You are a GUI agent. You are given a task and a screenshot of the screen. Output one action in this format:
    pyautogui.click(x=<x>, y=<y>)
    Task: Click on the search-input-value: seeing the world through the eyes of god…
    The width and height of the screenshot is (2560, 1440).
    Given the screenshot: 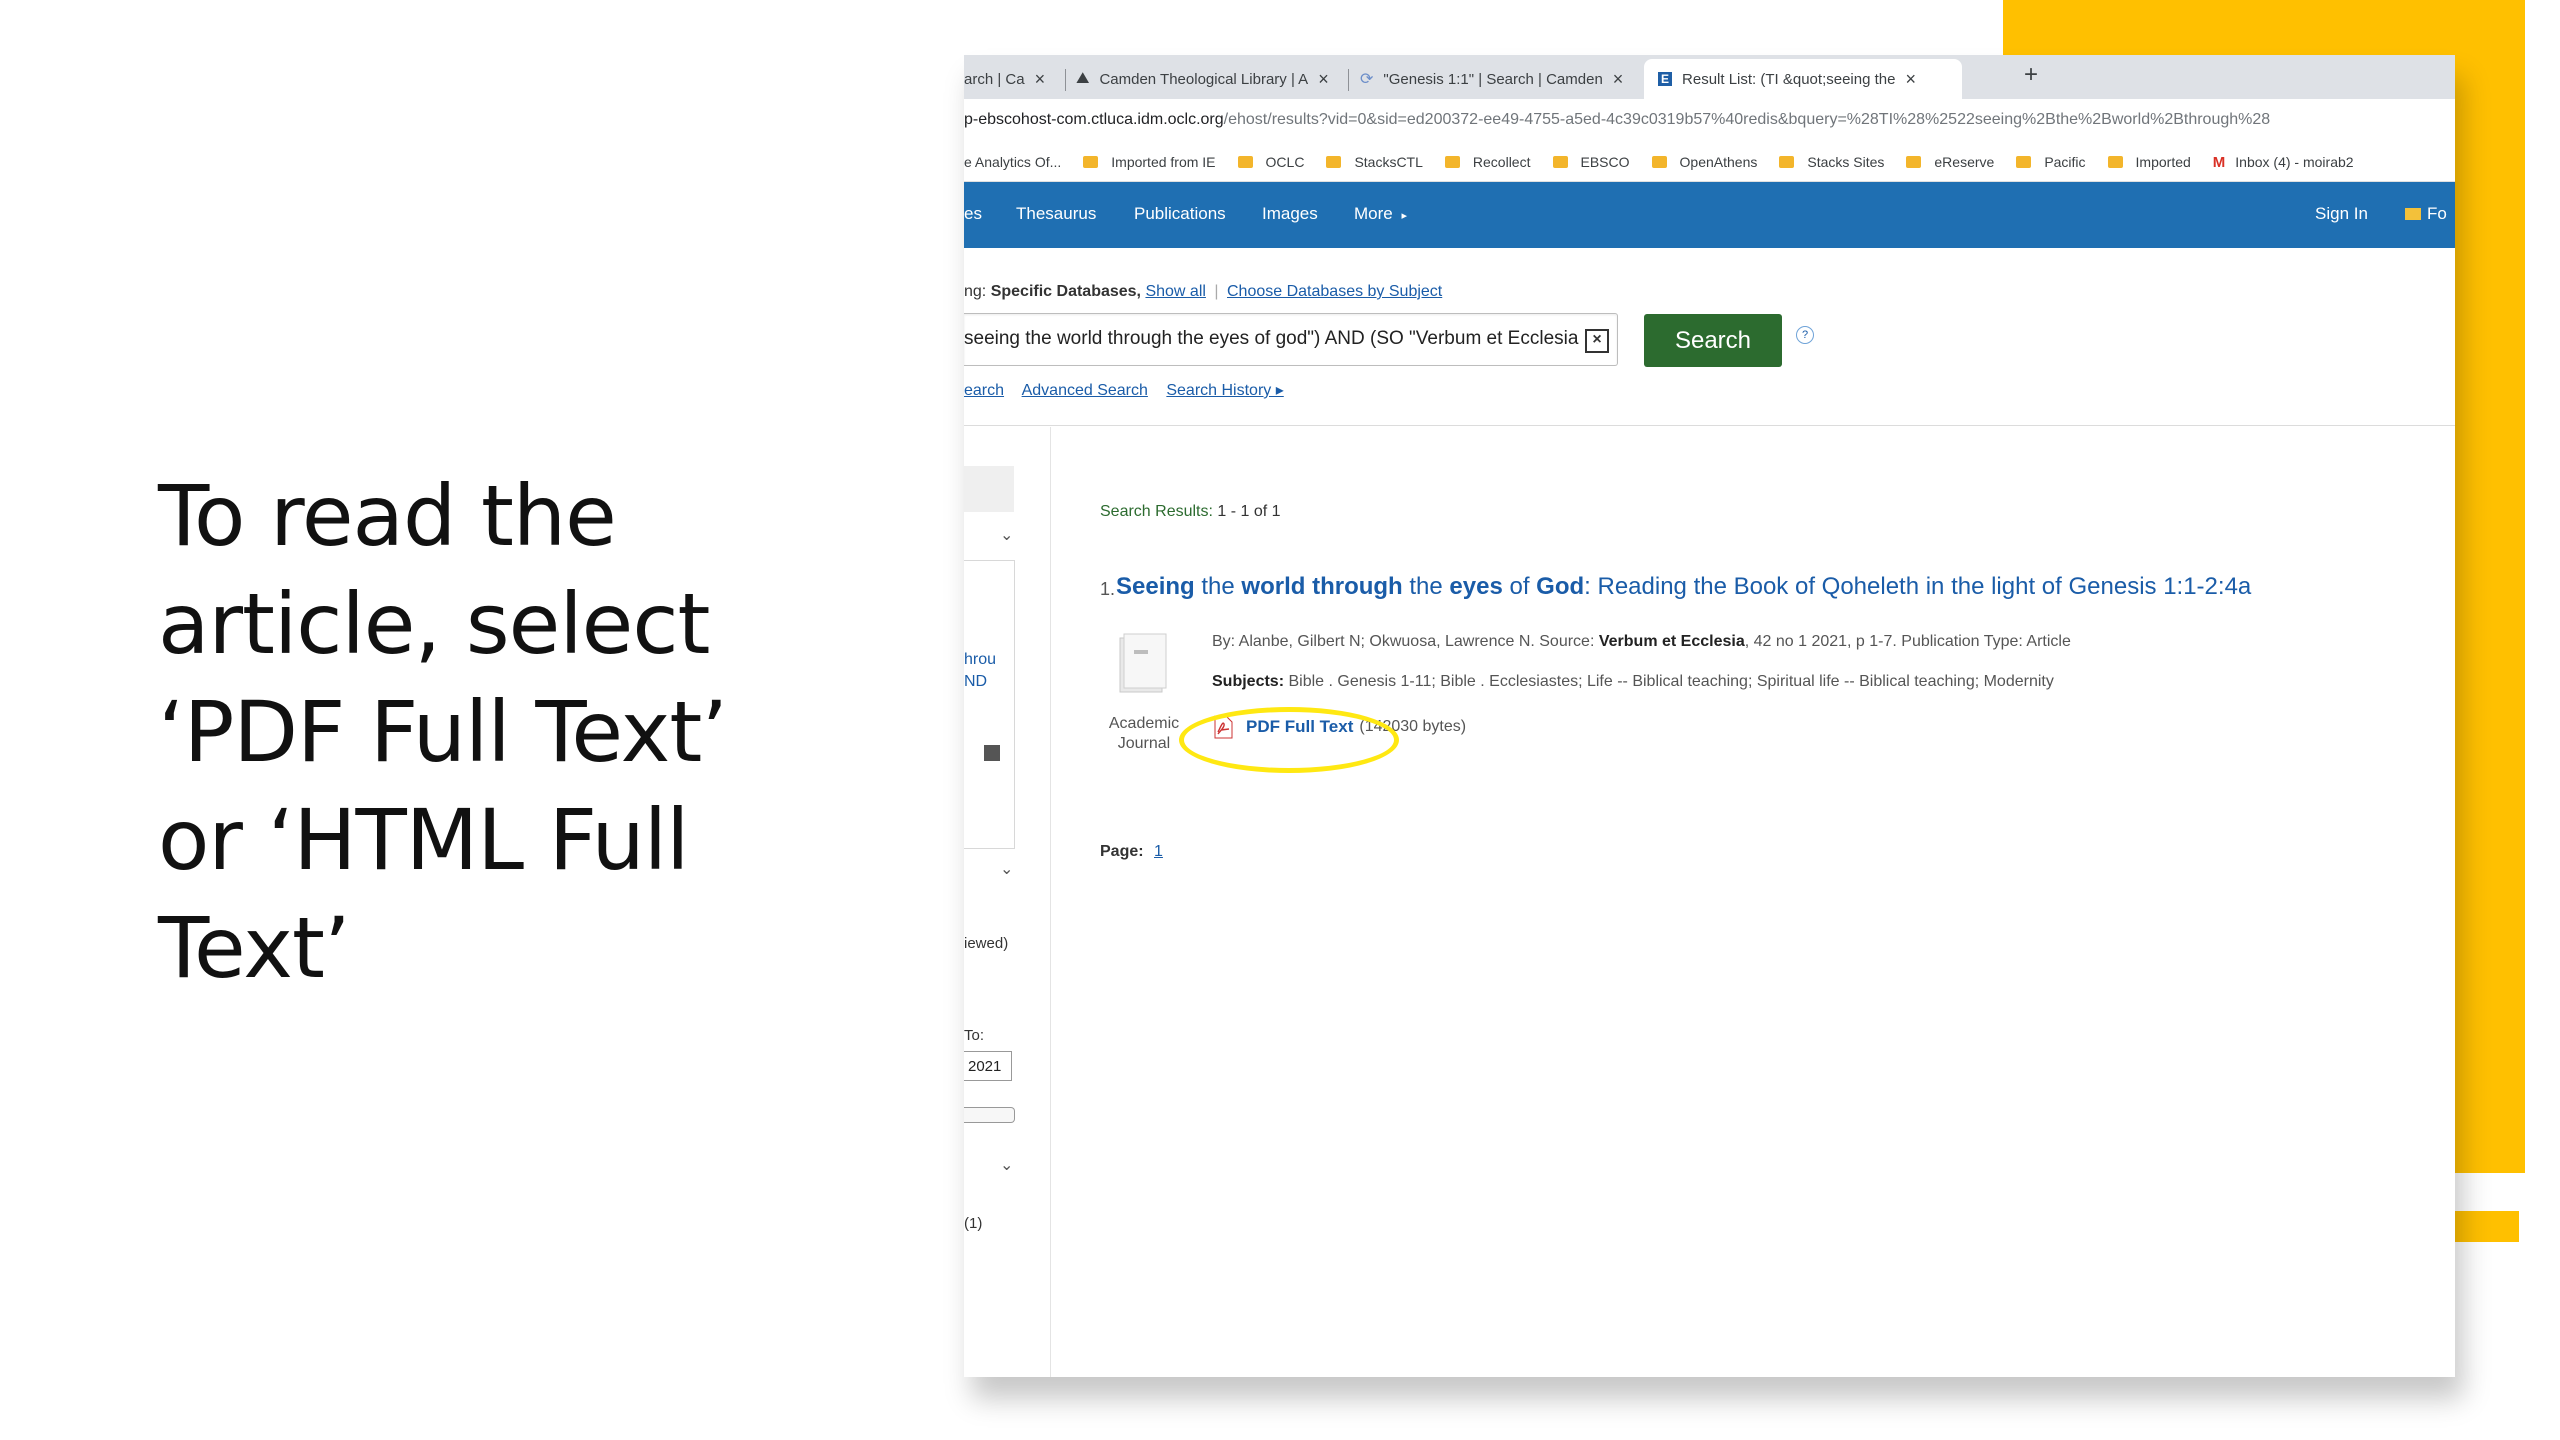 What is the action you would take?
    pyautogui.click(x=1271, y=338)
    